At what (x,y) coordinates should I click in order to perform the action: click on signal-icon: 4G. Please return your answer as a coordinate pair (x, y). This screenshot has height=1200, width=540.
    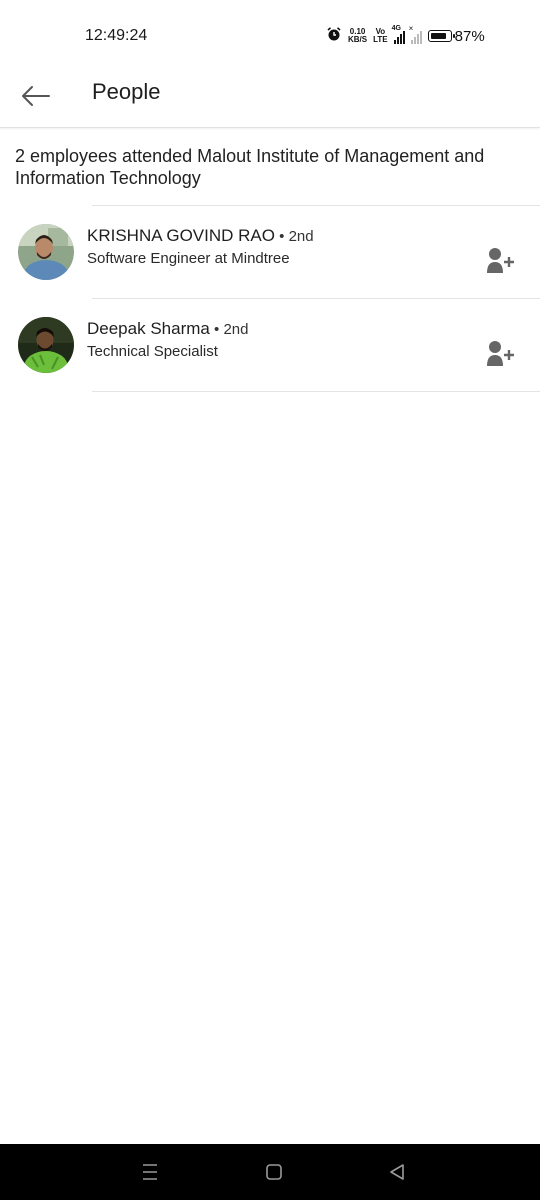
    Looking at the image, I should click on (398, 34).